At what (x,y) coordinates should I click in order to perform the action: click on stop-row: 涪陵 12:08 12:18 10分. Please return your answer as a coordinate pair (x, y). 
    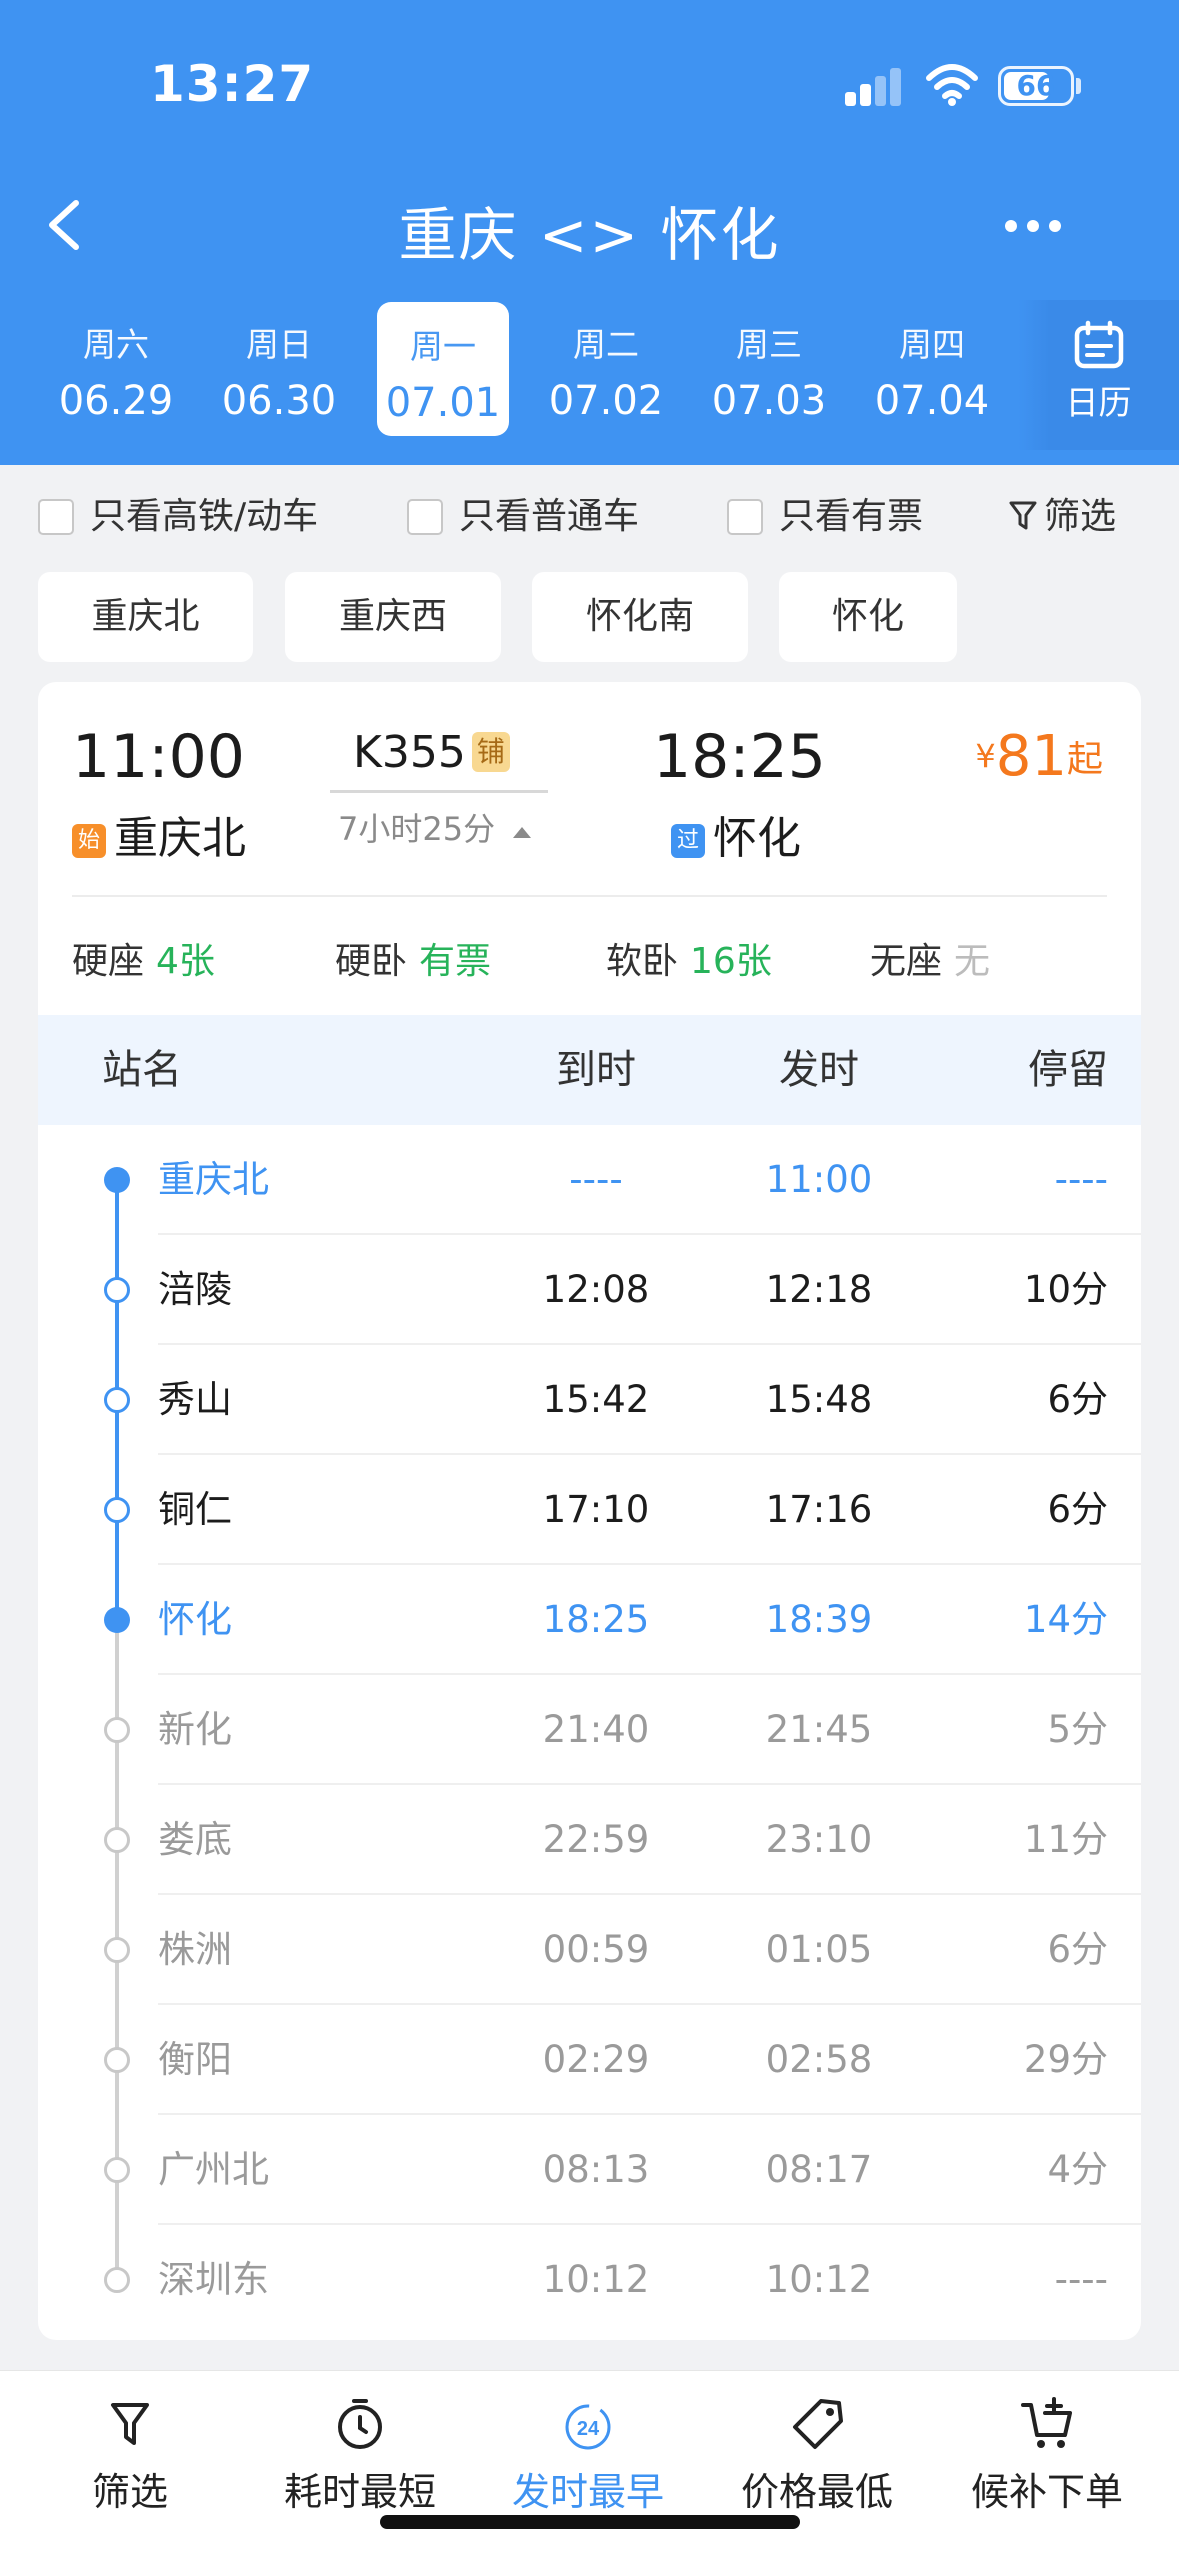
    Looking at the image, I should click on (589, 1290).